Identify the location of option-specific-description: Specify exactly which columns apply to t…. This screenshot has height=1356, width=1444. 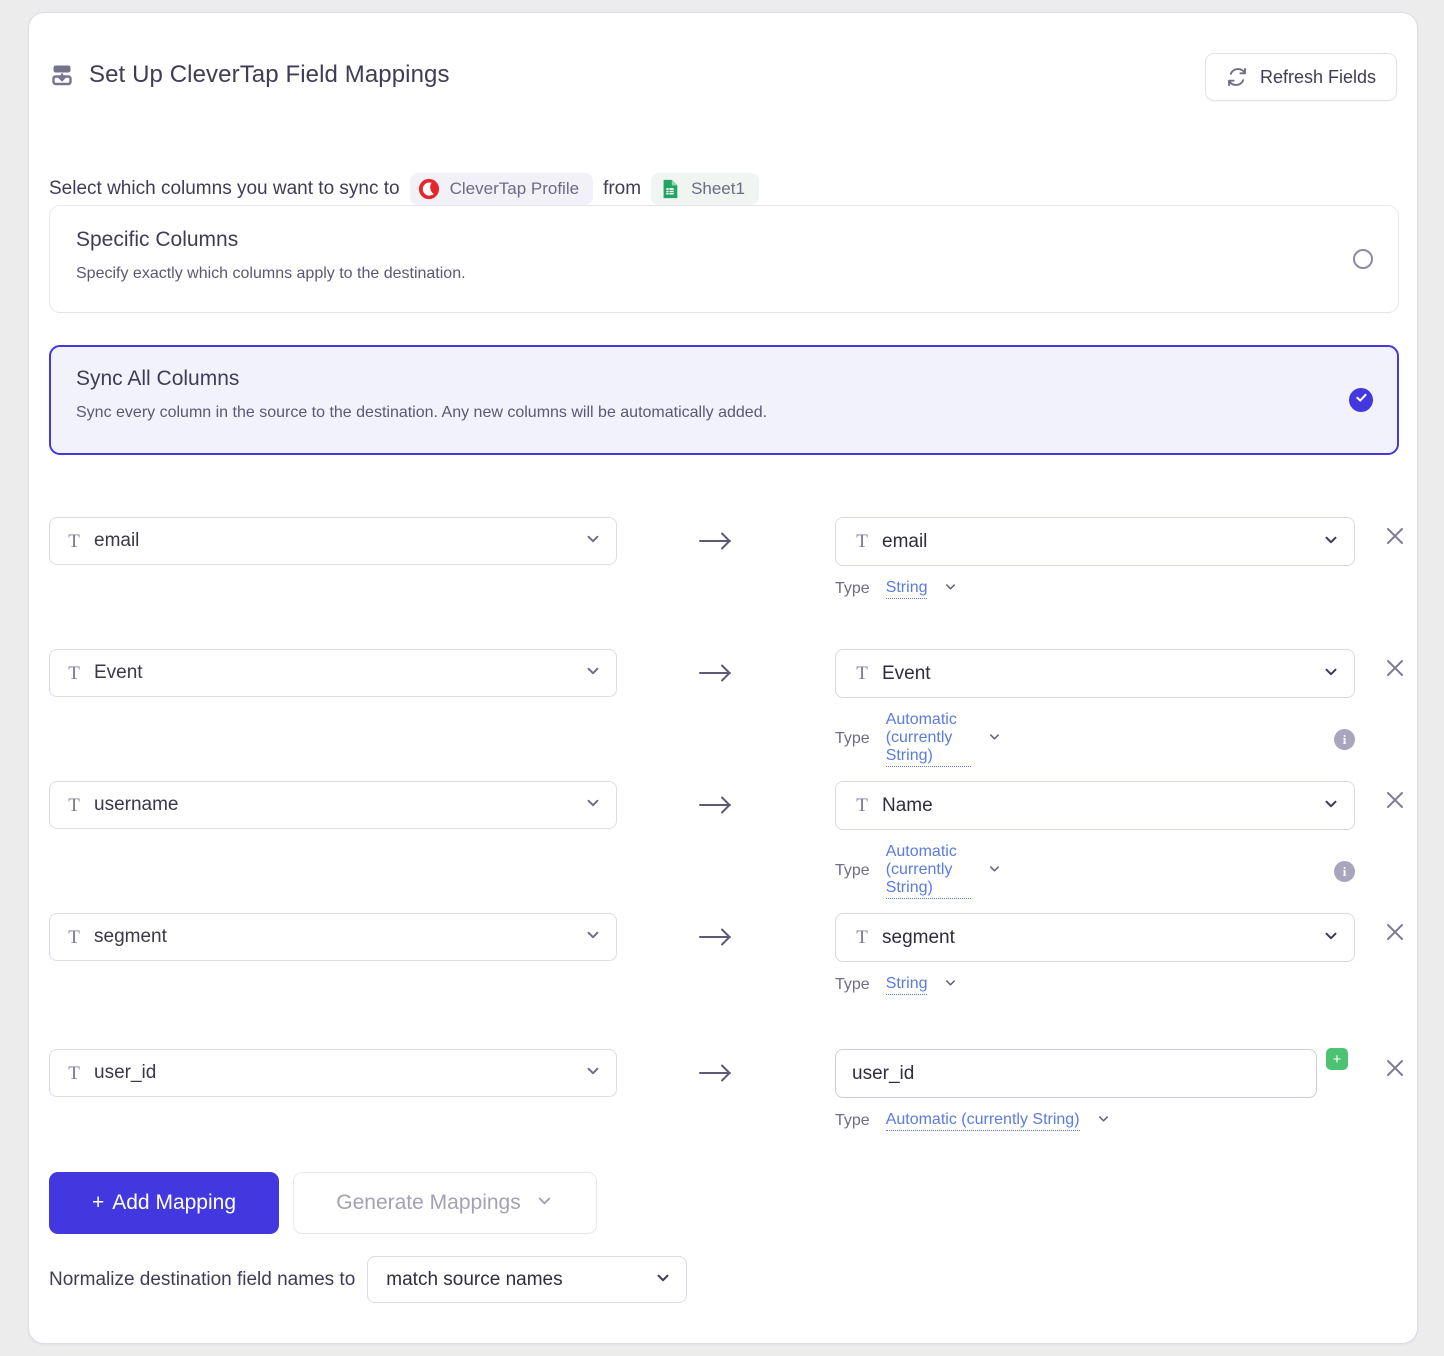
(271, 273).